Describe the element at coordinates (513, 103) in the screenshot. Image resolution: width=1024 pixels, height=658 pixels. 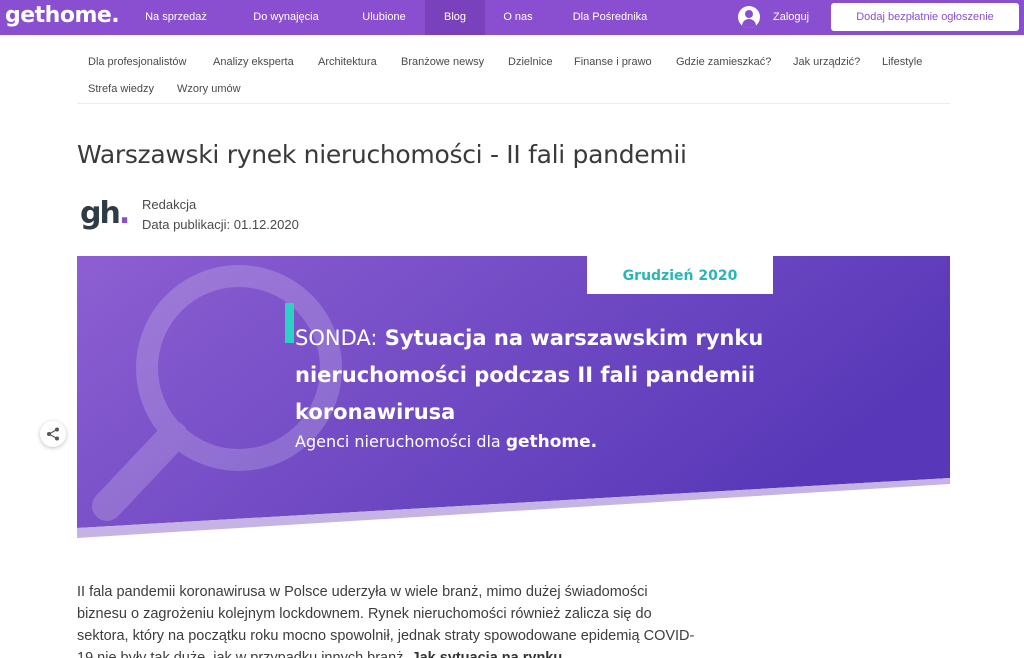
I see `category-divider` at that location.